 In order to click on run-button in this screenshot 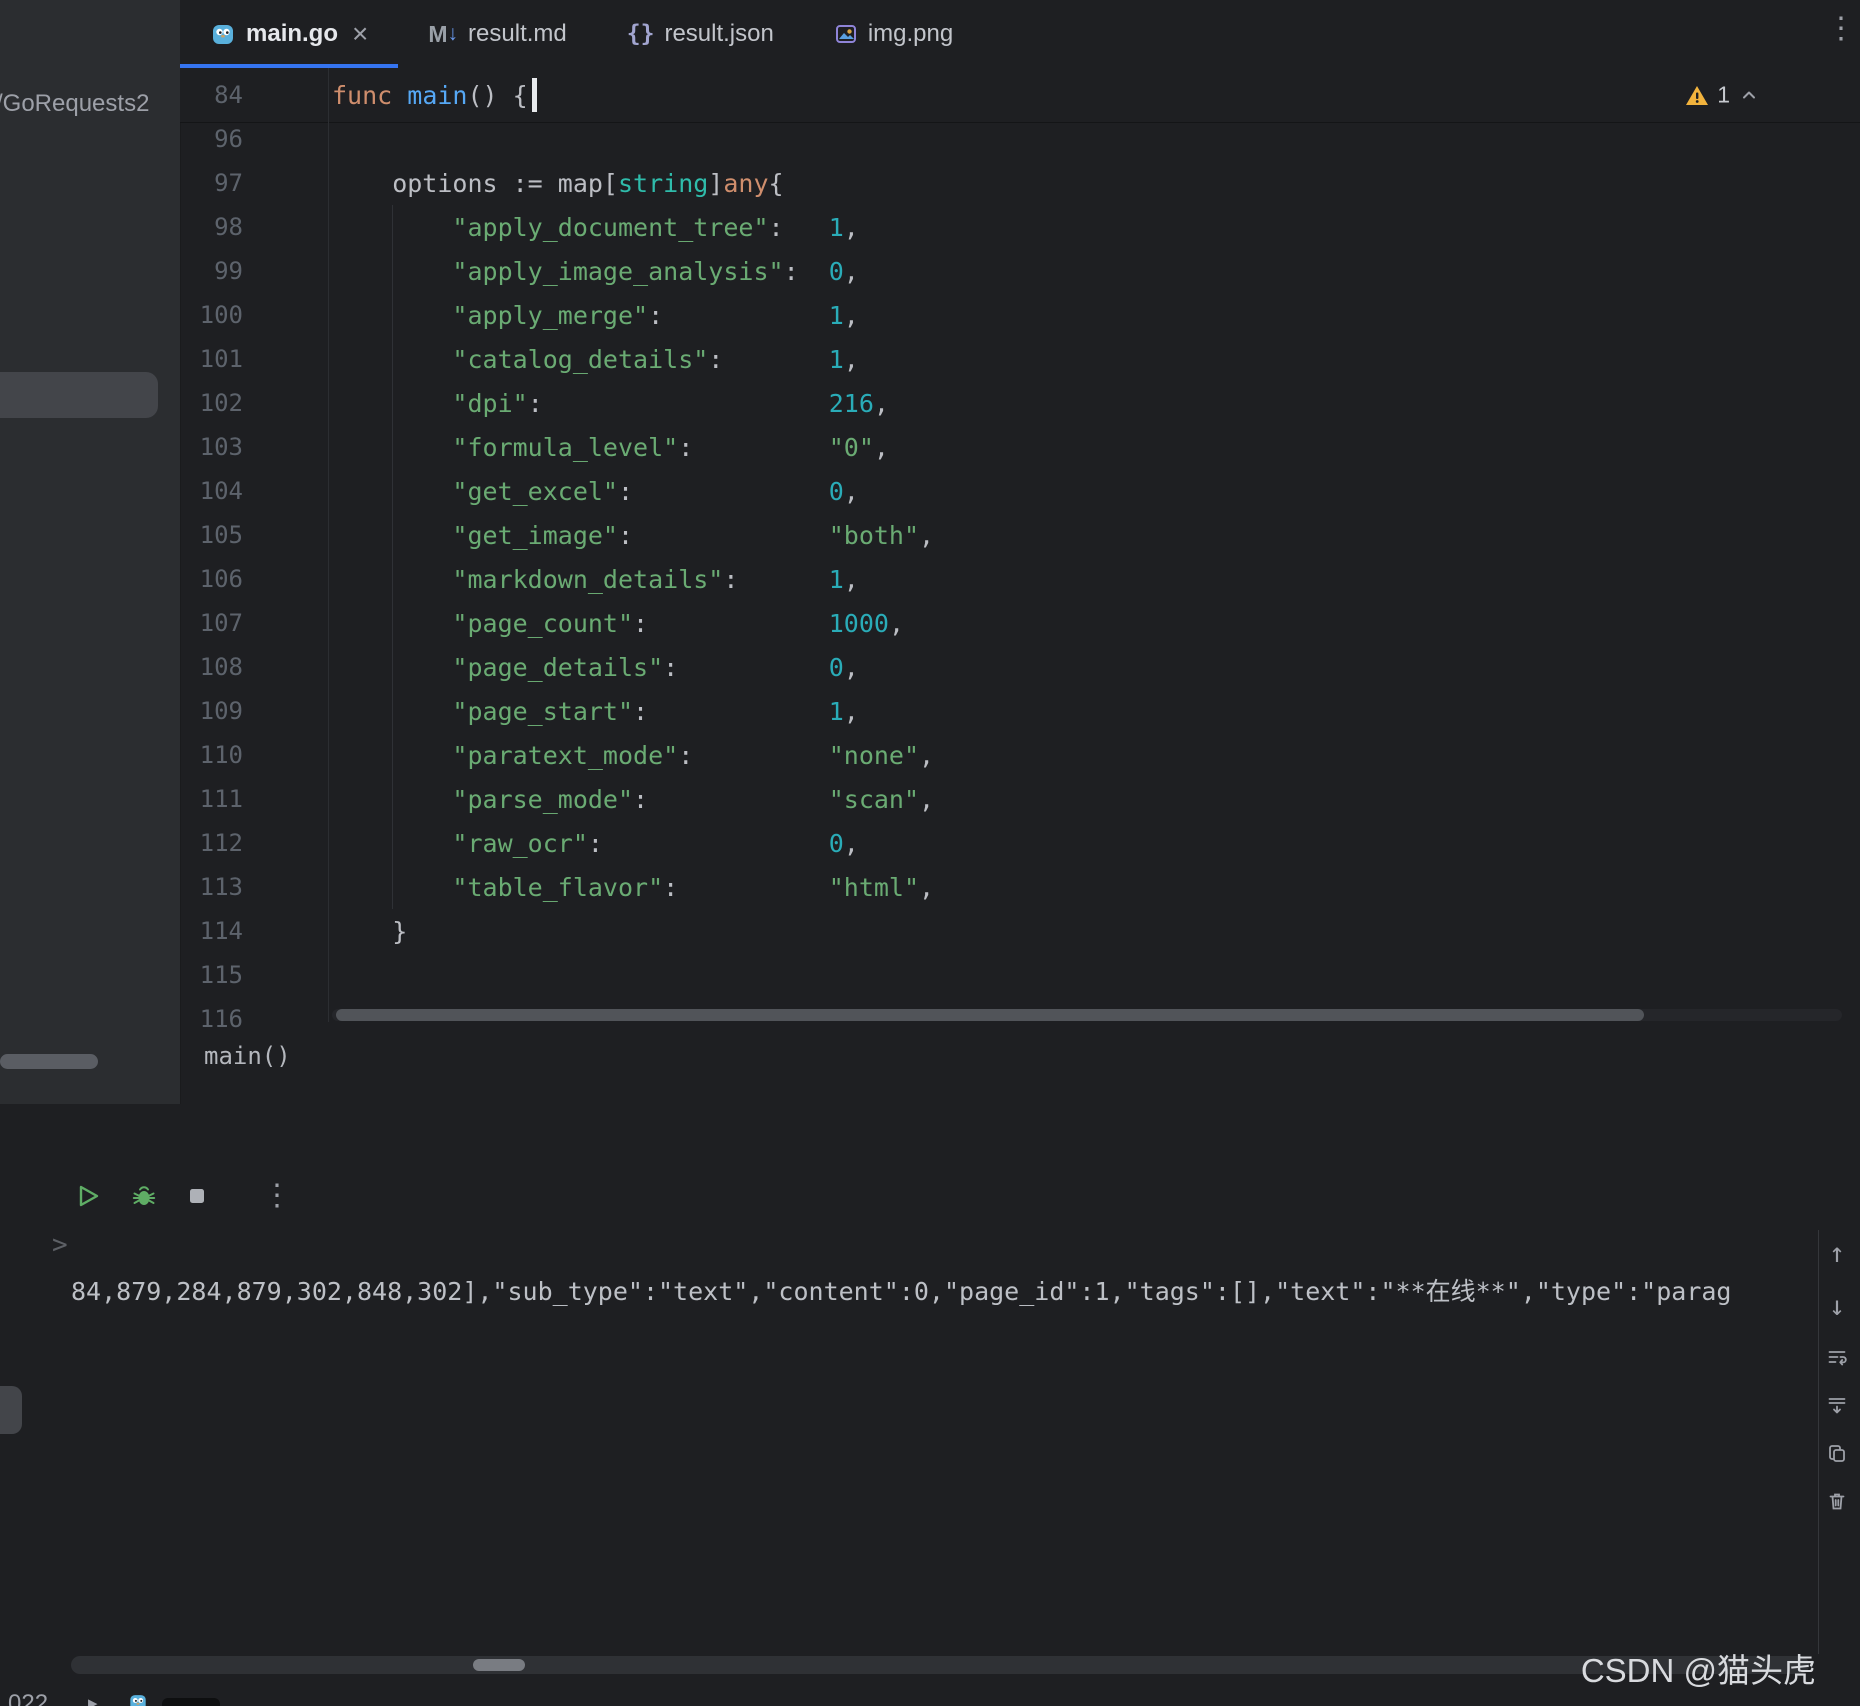, I will do `click(88, 1196)`.